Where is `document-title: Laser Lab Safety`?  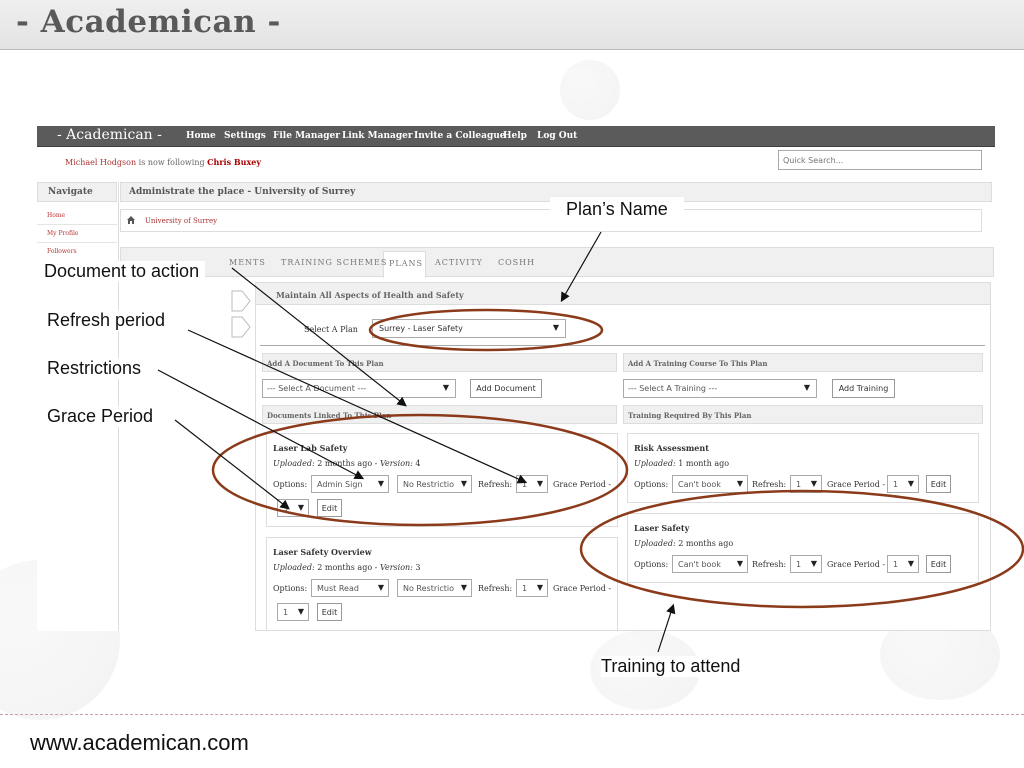
document-title: Laser Lab Safety is located at coordinates (310, 448).